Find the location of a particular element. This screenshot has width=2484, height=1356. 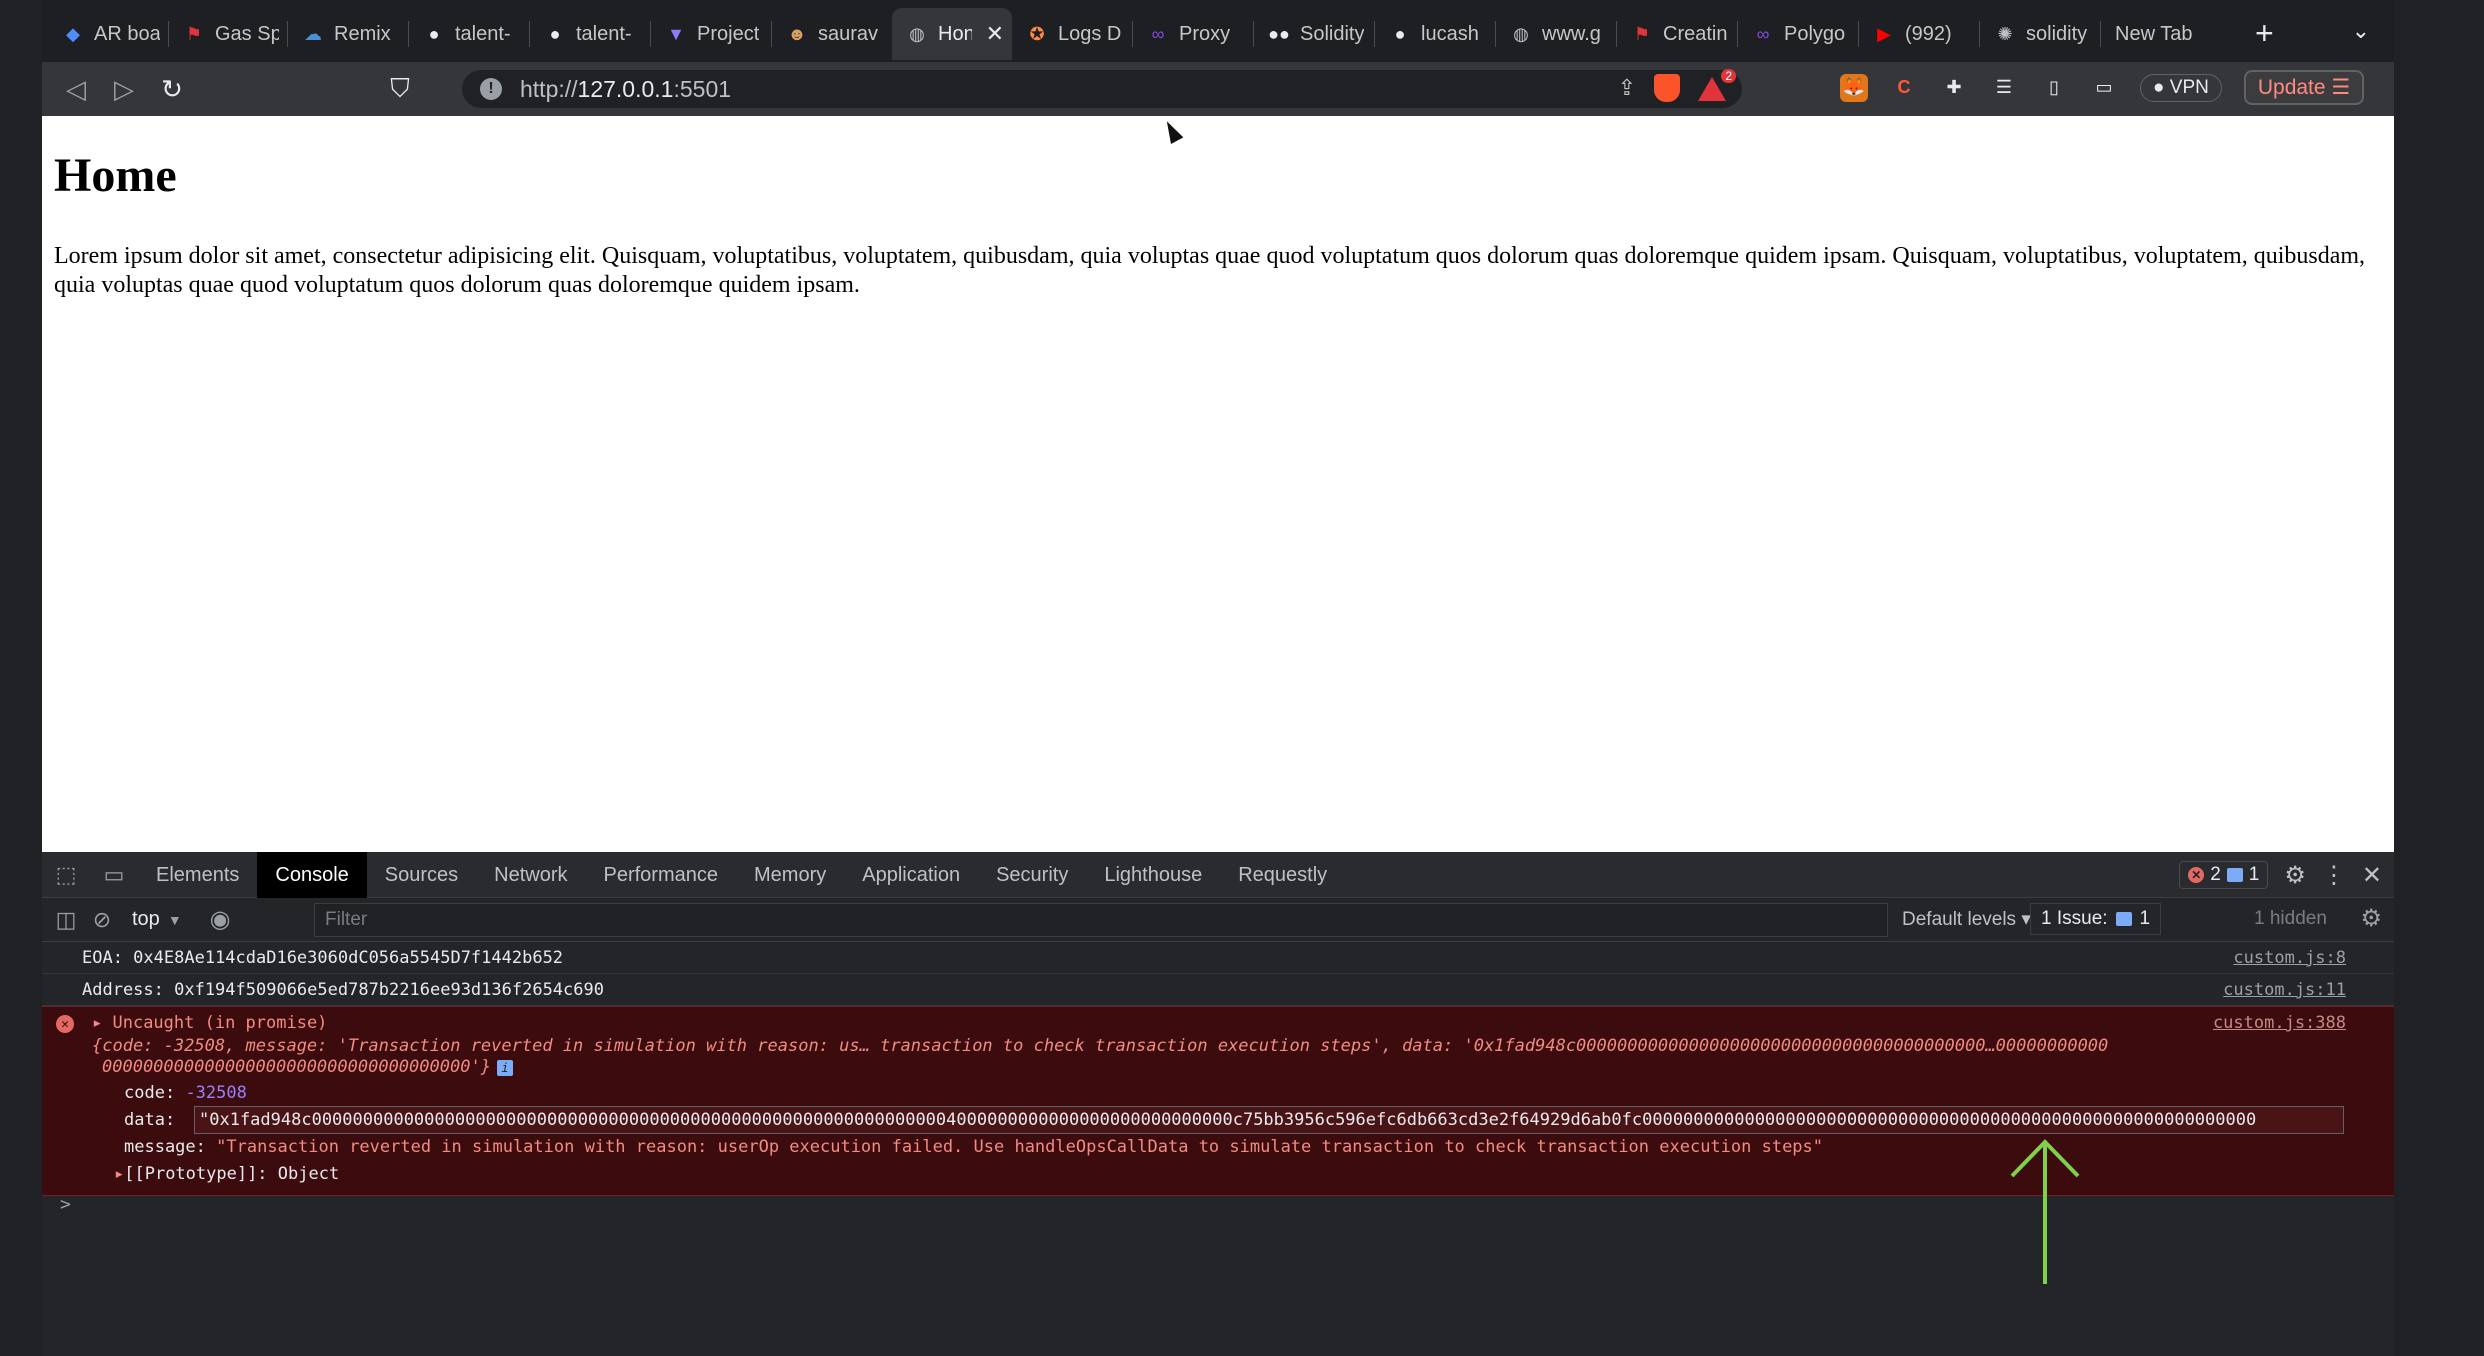

tab-gas-sp: ⚑ Gas Sp is located at coordinates (228, 34).